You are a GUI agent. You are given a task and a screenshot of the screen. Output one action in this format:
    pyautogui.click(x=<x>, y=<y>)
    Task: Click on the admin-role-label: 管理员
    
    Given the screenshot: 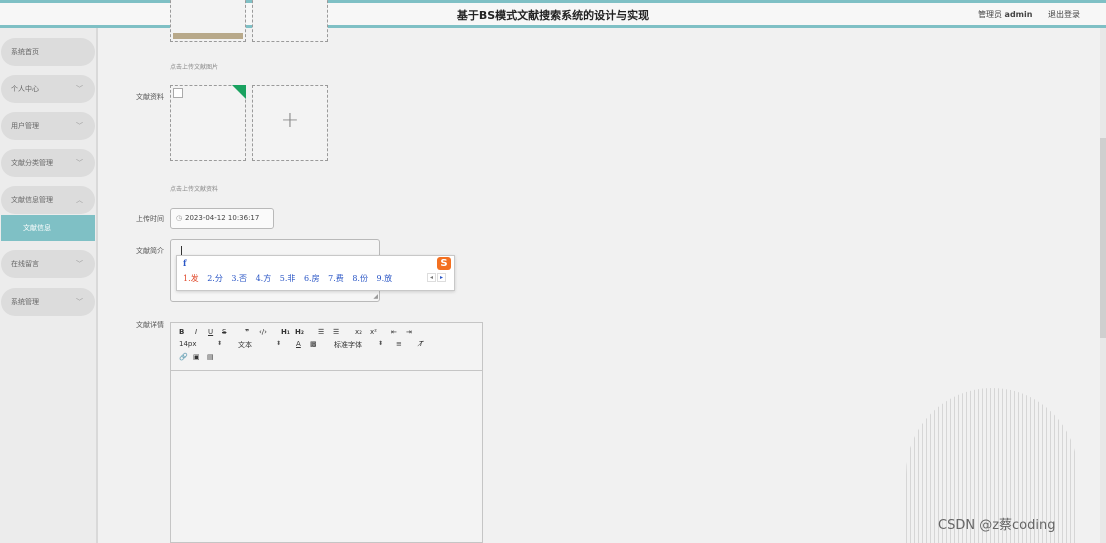 What is the action you would take?
    pyautogui.click(x=990, y=14)
    